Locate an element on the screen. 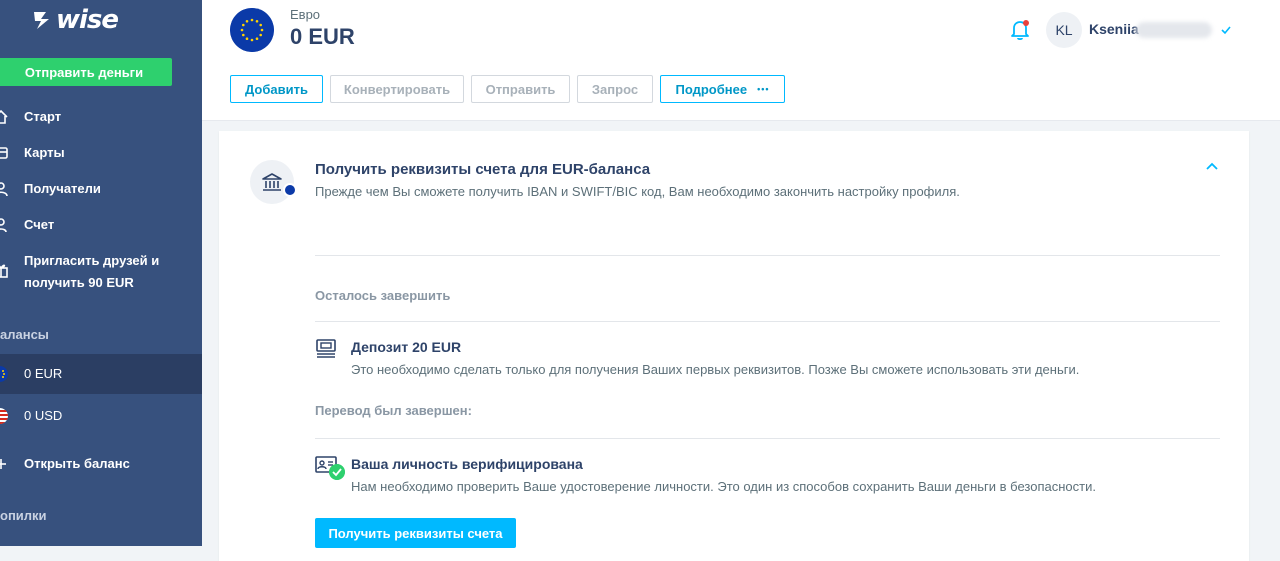 This screenshot has width=1280, height=561. sidebar-balance-usd: 0 USD is located at coordinates (101, 416).